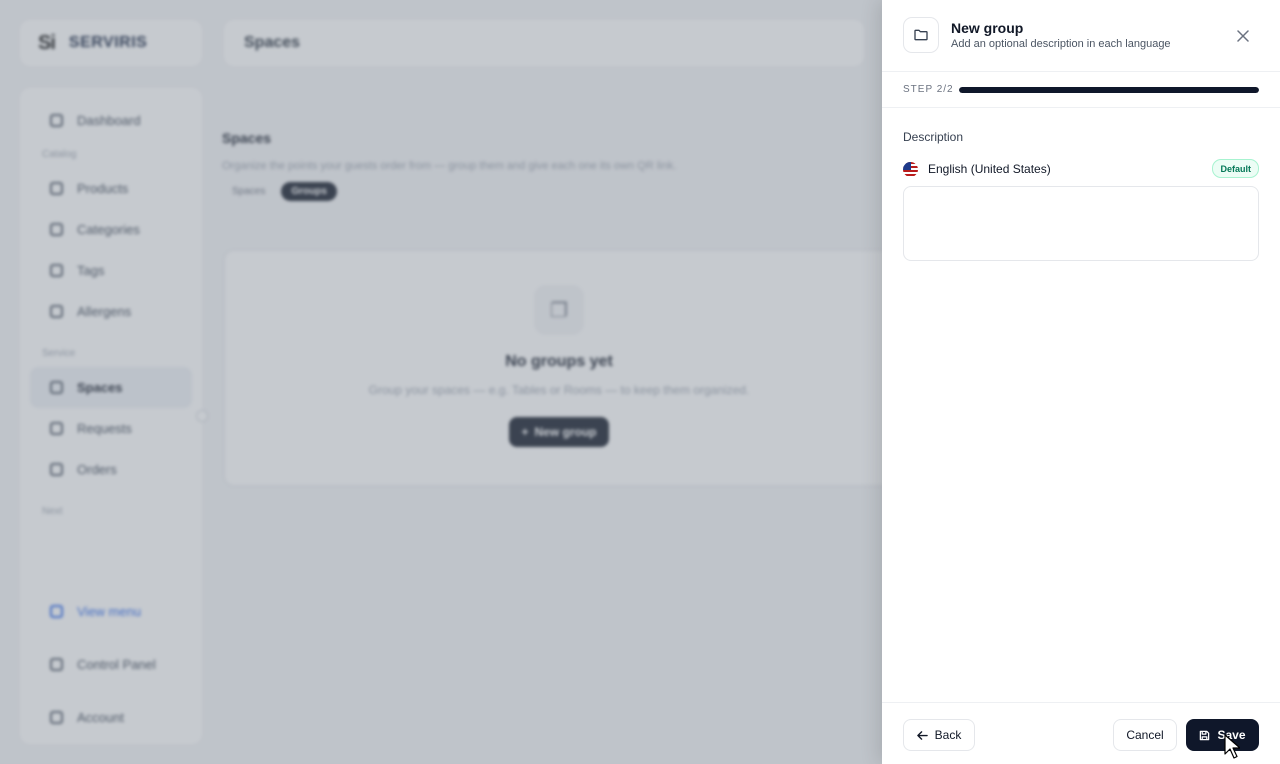 This screenshot has height=764, width=1280. Describe the element at coordinates (922, 735) in the screenshot. I see `arrow-left-icon` at that location.